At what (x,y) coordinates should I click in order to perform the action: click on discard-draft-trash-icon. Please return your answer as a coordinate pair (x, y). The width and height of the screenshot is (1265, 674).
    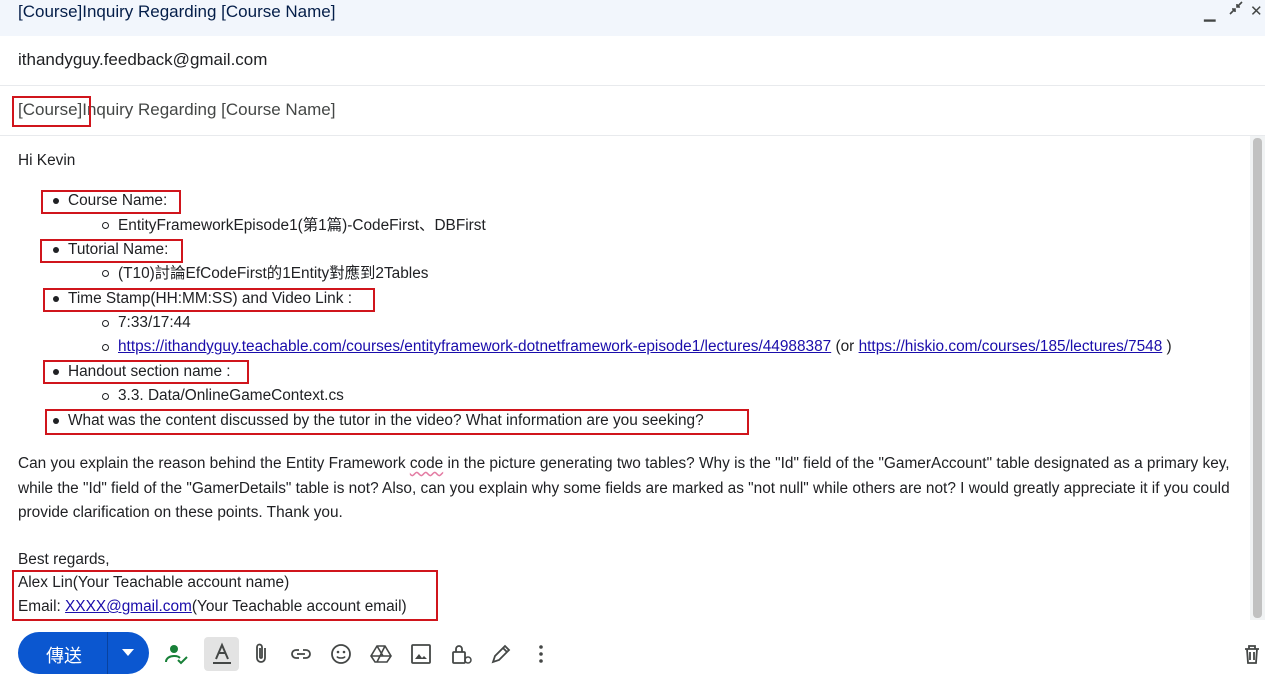
    Looking at the image, I should click on (1252, 654).